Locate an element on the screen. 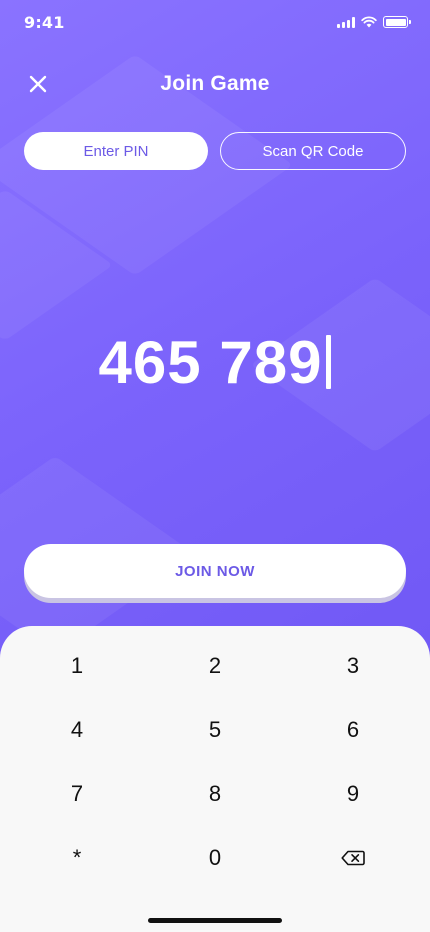  key-1: 1 is located at coordinates (77, 666).